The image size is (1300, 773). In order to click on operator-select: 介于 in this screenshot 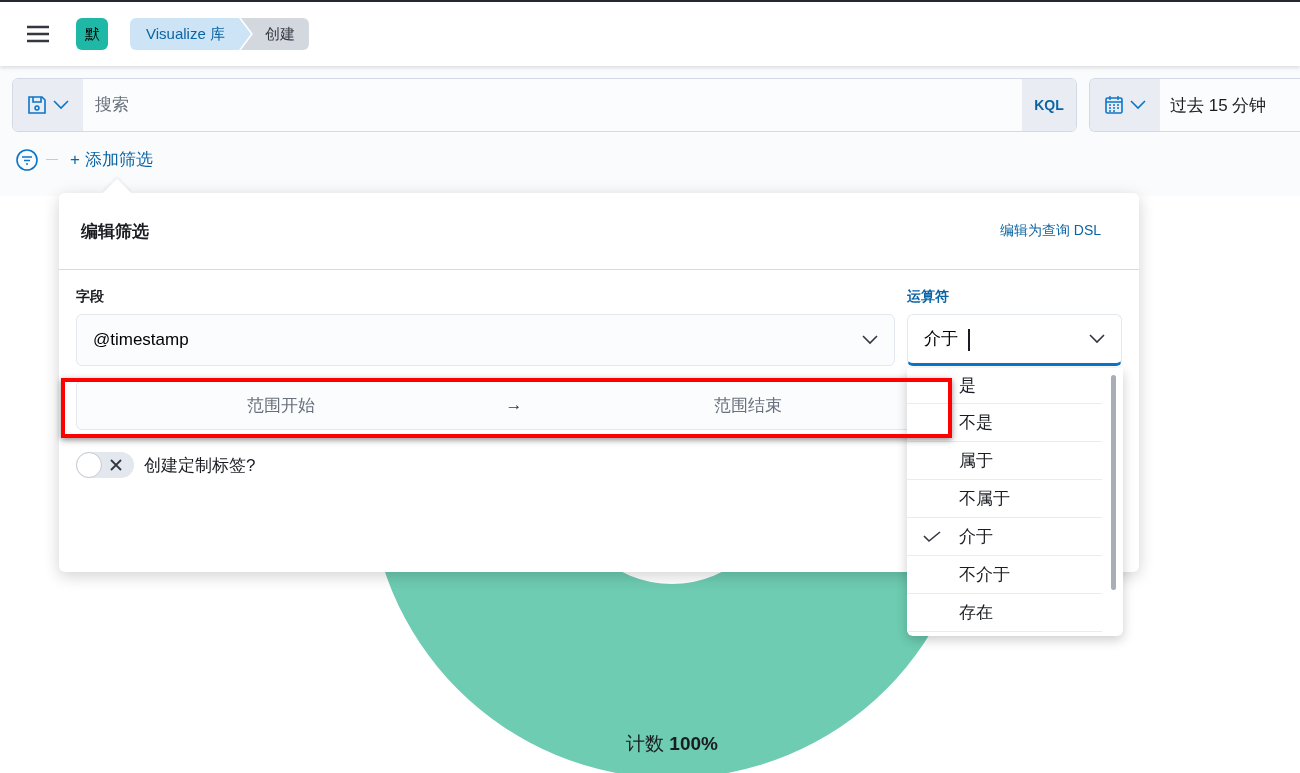, I will do `click(1014, 340)`.